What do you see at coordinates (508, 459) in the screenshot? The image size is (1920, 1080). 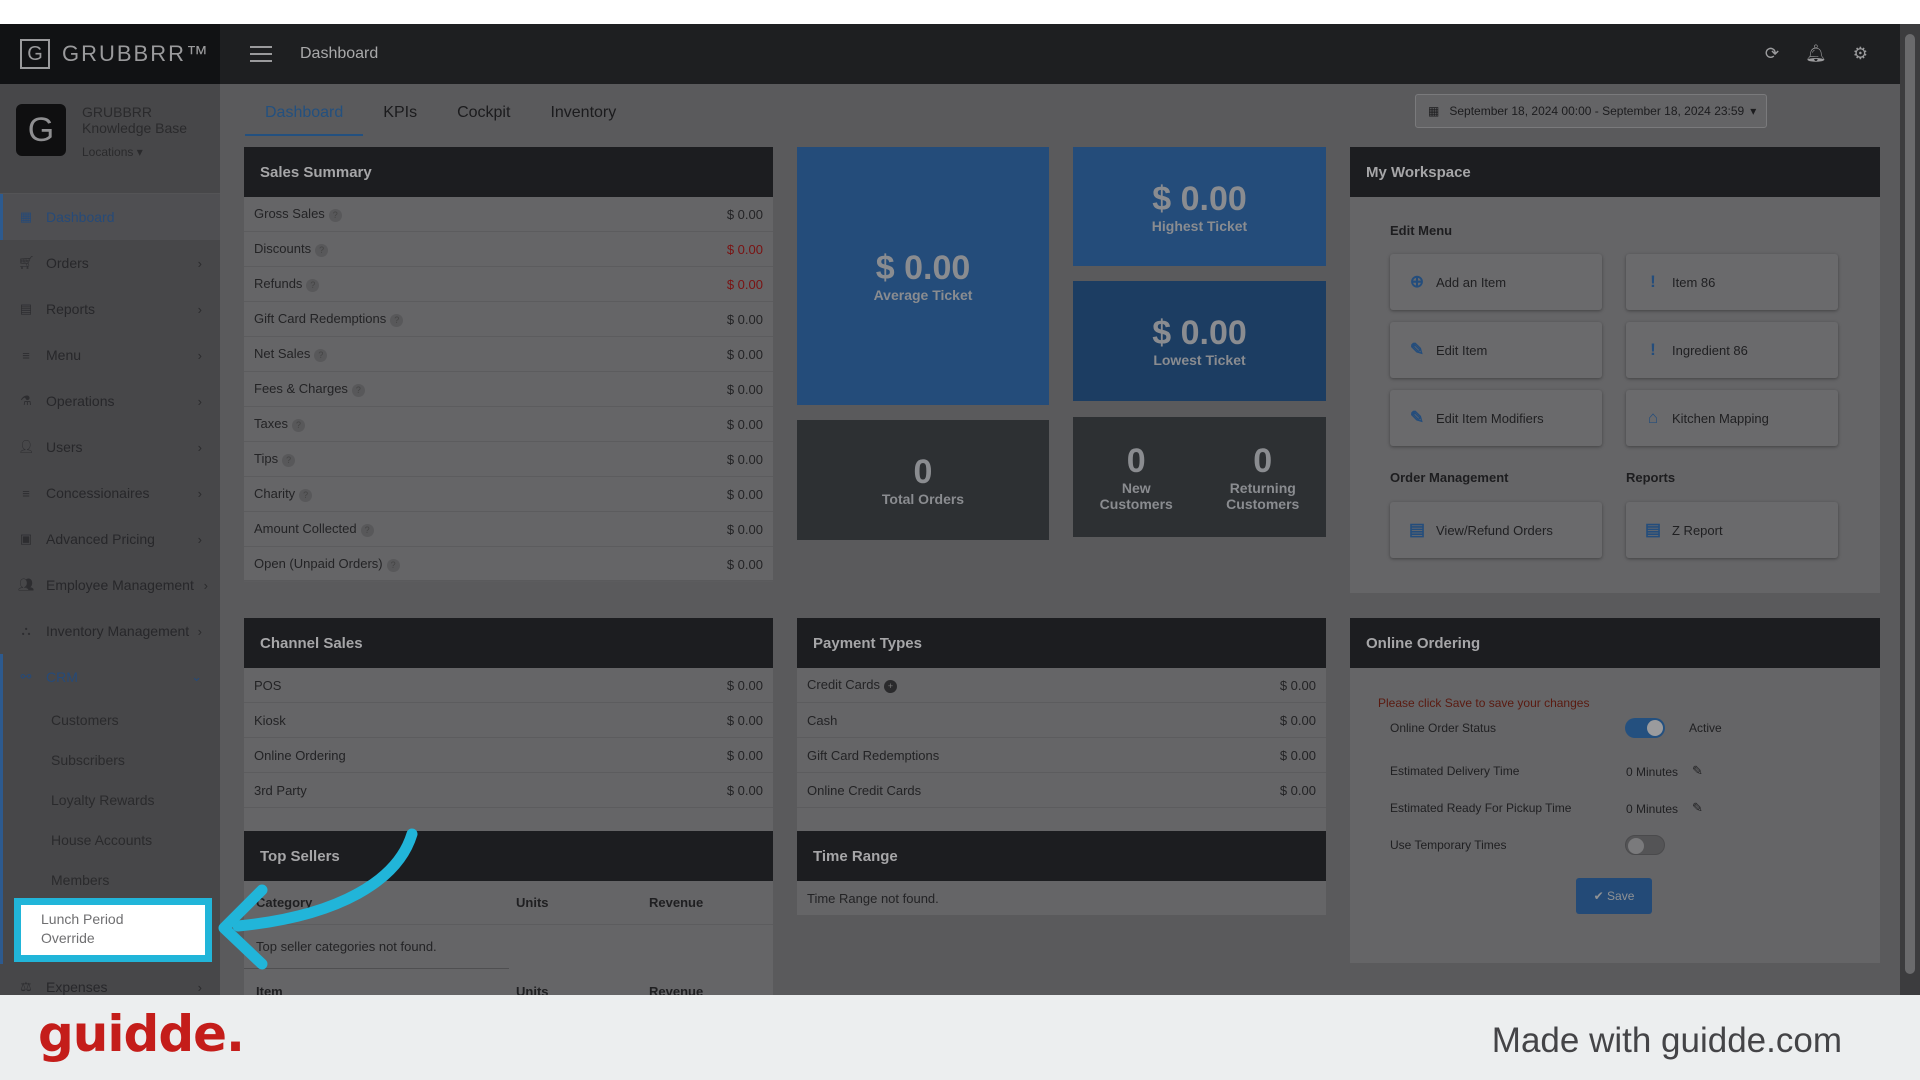 I see `summary-row: Tips? $ 0.00` at bounding box center [508, 459].